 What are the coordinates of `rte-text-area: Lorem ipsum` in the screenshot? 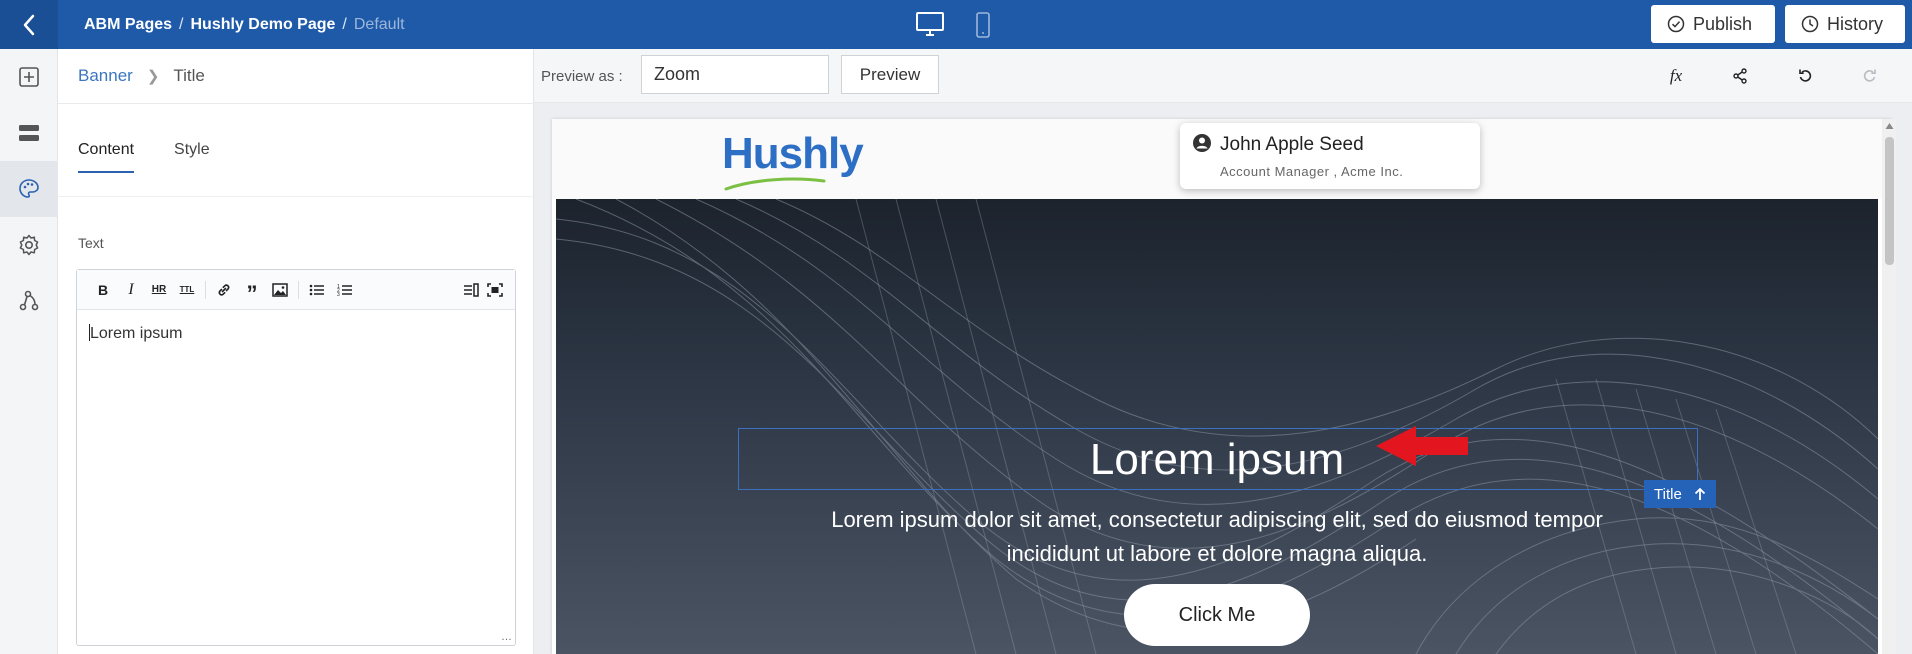 It's located at (296, 477).